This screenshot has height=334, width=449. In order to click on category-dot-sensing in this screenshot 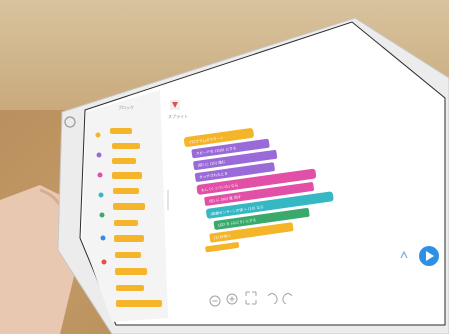, I will do `click(101, 195)`.